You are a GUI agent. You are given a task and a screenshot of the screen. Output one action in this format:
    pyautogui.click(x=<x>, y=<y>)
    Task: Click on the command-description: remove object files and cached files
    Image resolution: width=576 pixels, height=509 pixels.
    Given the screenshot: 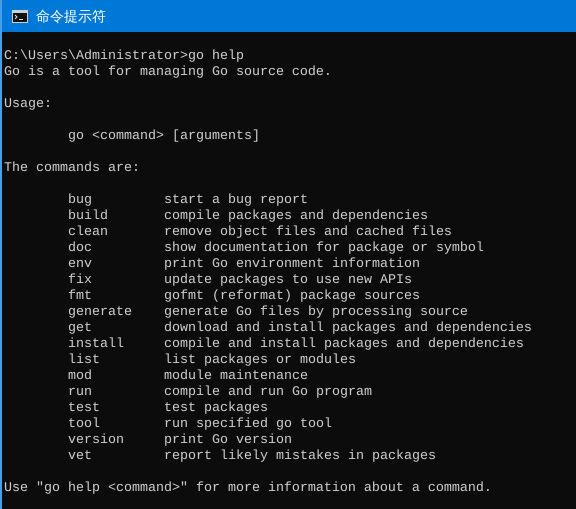 What is the action you would take?
    pyautogui.click(x=308, y=233)
    